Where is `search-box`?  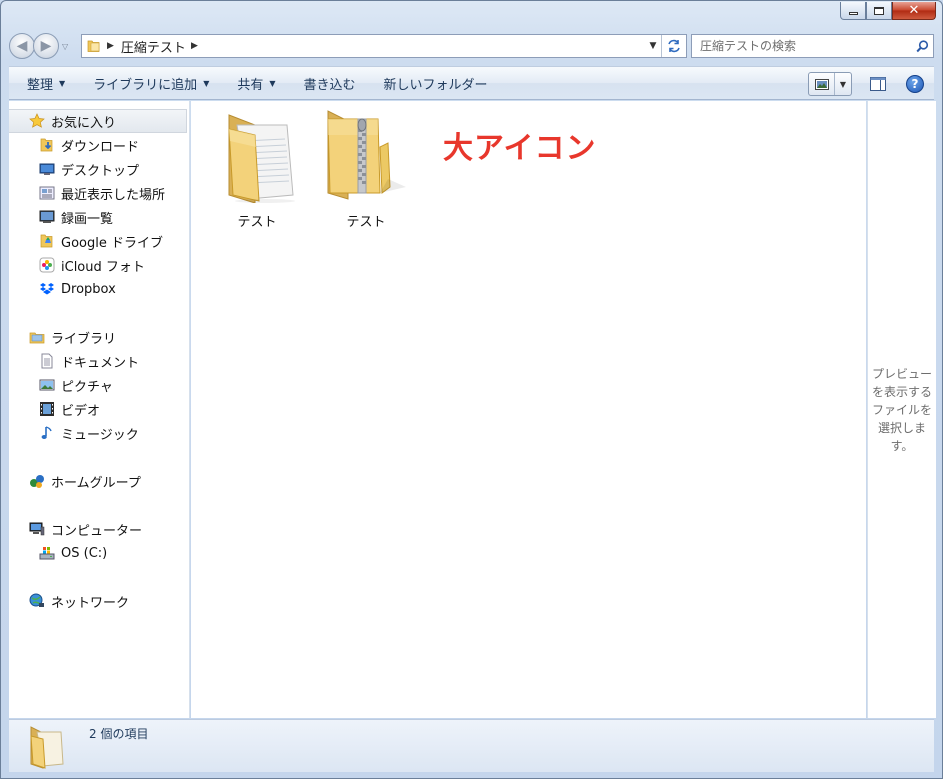 search-box is located at coordinates (812, 46).